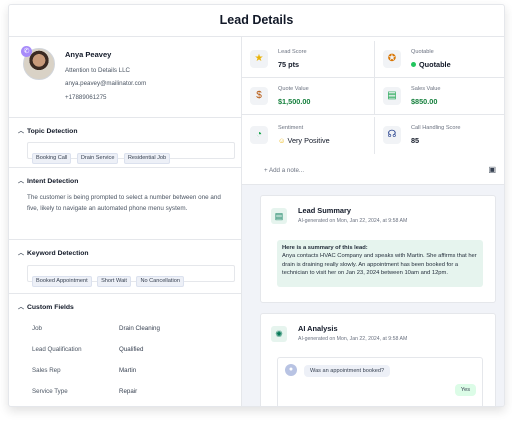 Image resolution: width=512 pixels, height=425 pixels. What do you see at coordinates (58, 253) in the screenshot?
I see `section-title: Keyword Detection` at bounding box center [58, 253].